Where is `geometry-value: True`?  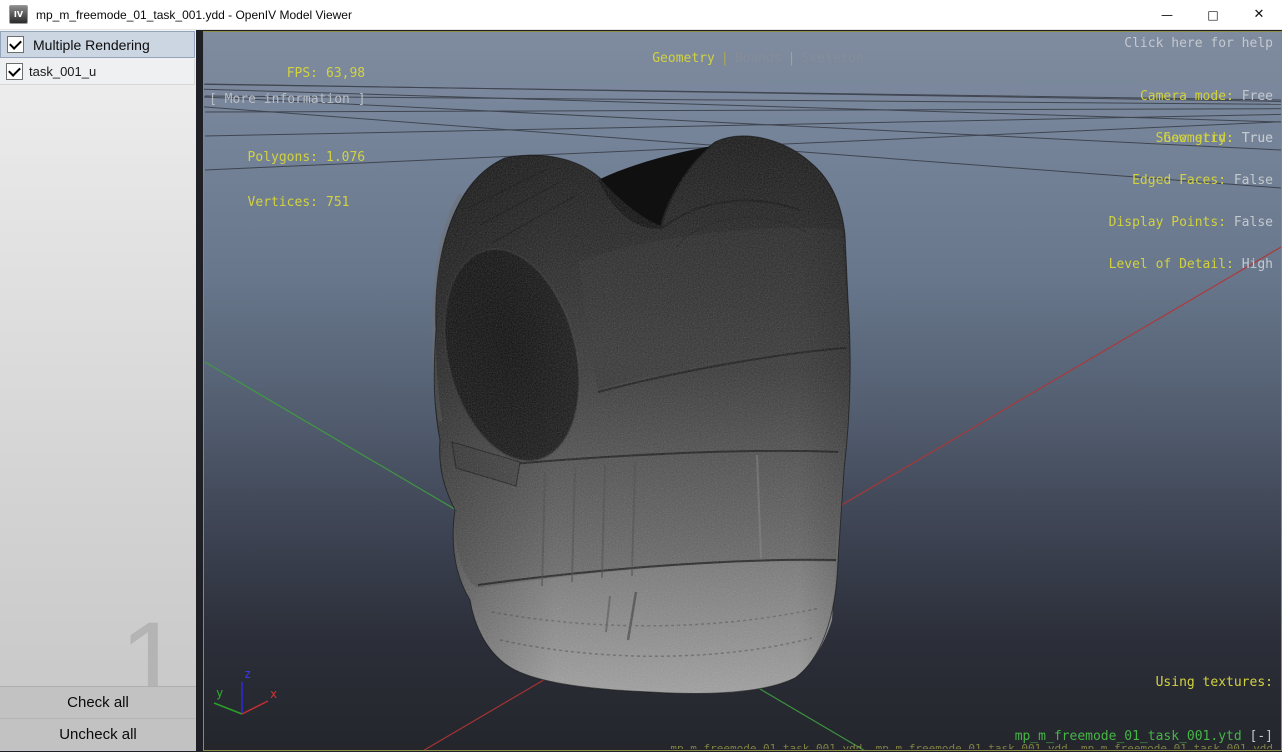
geometry-value: True is located at coordinates (1257, 138).